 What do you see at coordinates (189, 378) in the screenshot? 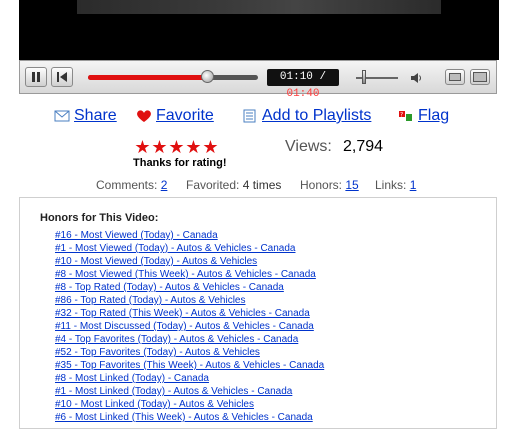
I see `honor-link: #8 - Most Linked (Today) - Canada` at bounding box center [189, 378].